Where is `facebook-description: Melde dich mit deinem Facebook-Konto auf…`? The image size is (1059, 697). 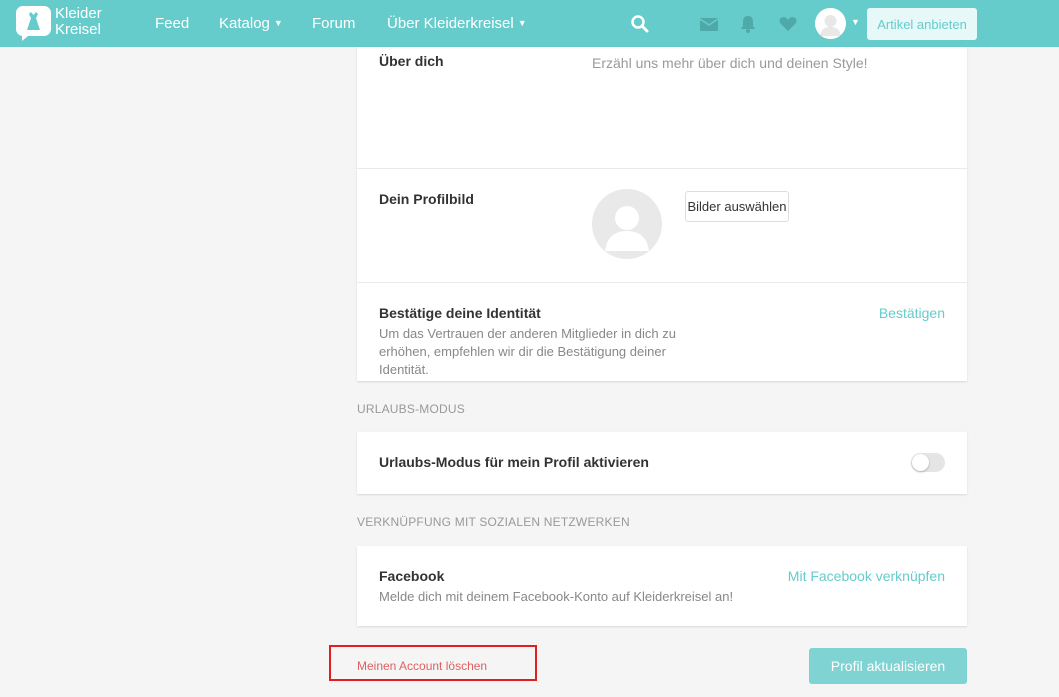 facebook-description: Melde dich mit deinem Facebook-Konto auf… is located at coordinates (556, 596).